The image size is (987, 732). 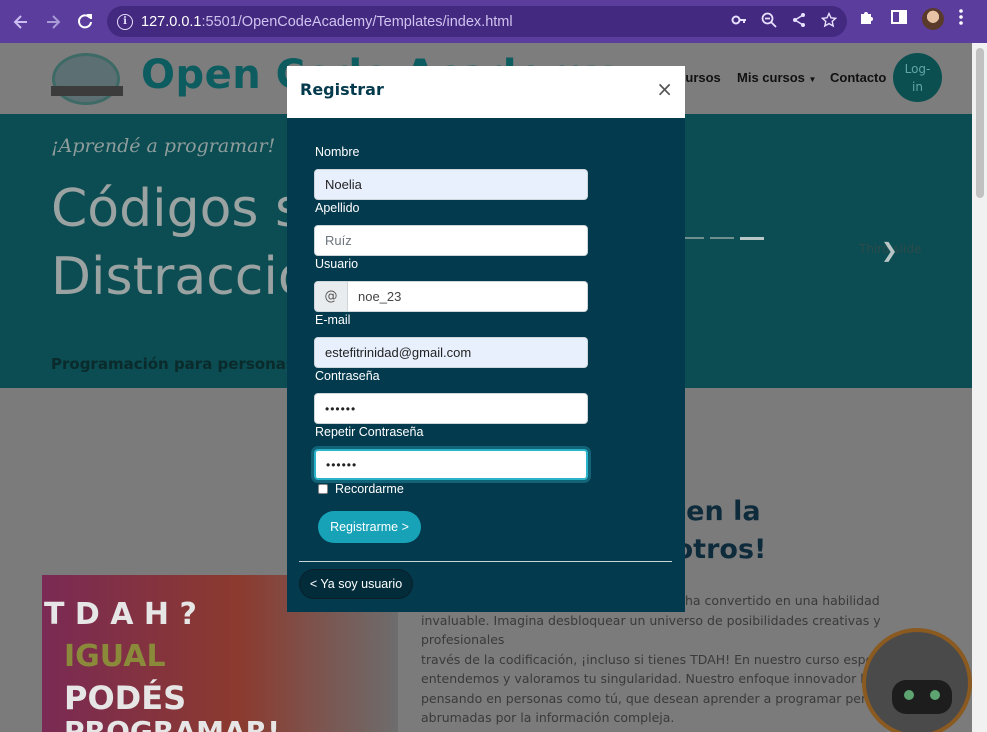 I want to click on modal-title: Registrar, so click(x=342, y=89).